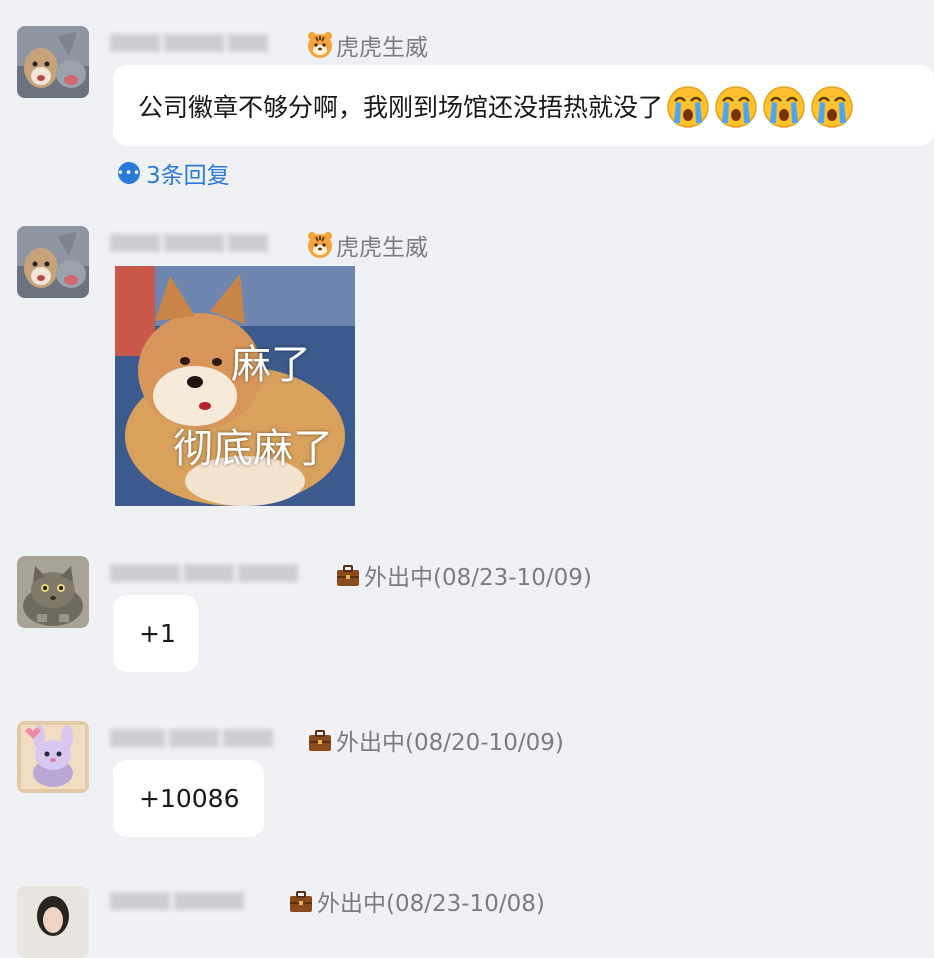  I want to click on message-text: +1, so click(157, 633).